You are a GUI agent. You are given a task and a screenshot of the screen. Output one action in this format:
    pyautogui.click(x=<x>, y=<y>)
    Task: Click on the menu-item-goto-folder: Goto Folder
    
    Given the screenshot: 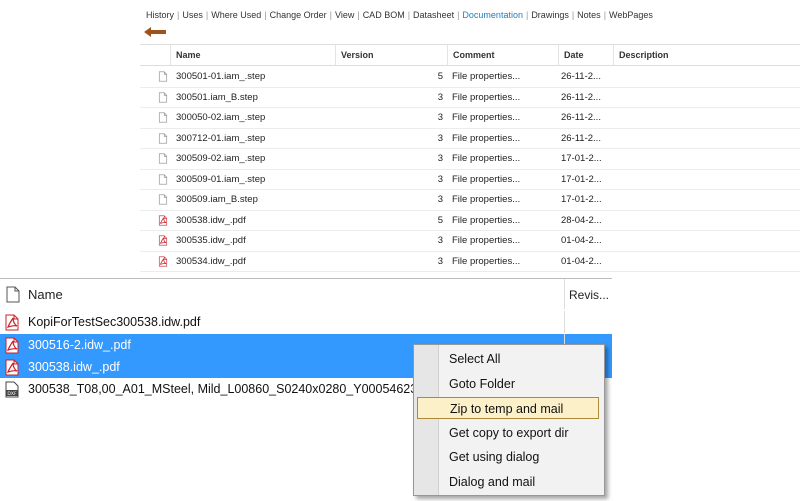 What is the action you would take?
    pyautogui.click(x=508, y=384)
    